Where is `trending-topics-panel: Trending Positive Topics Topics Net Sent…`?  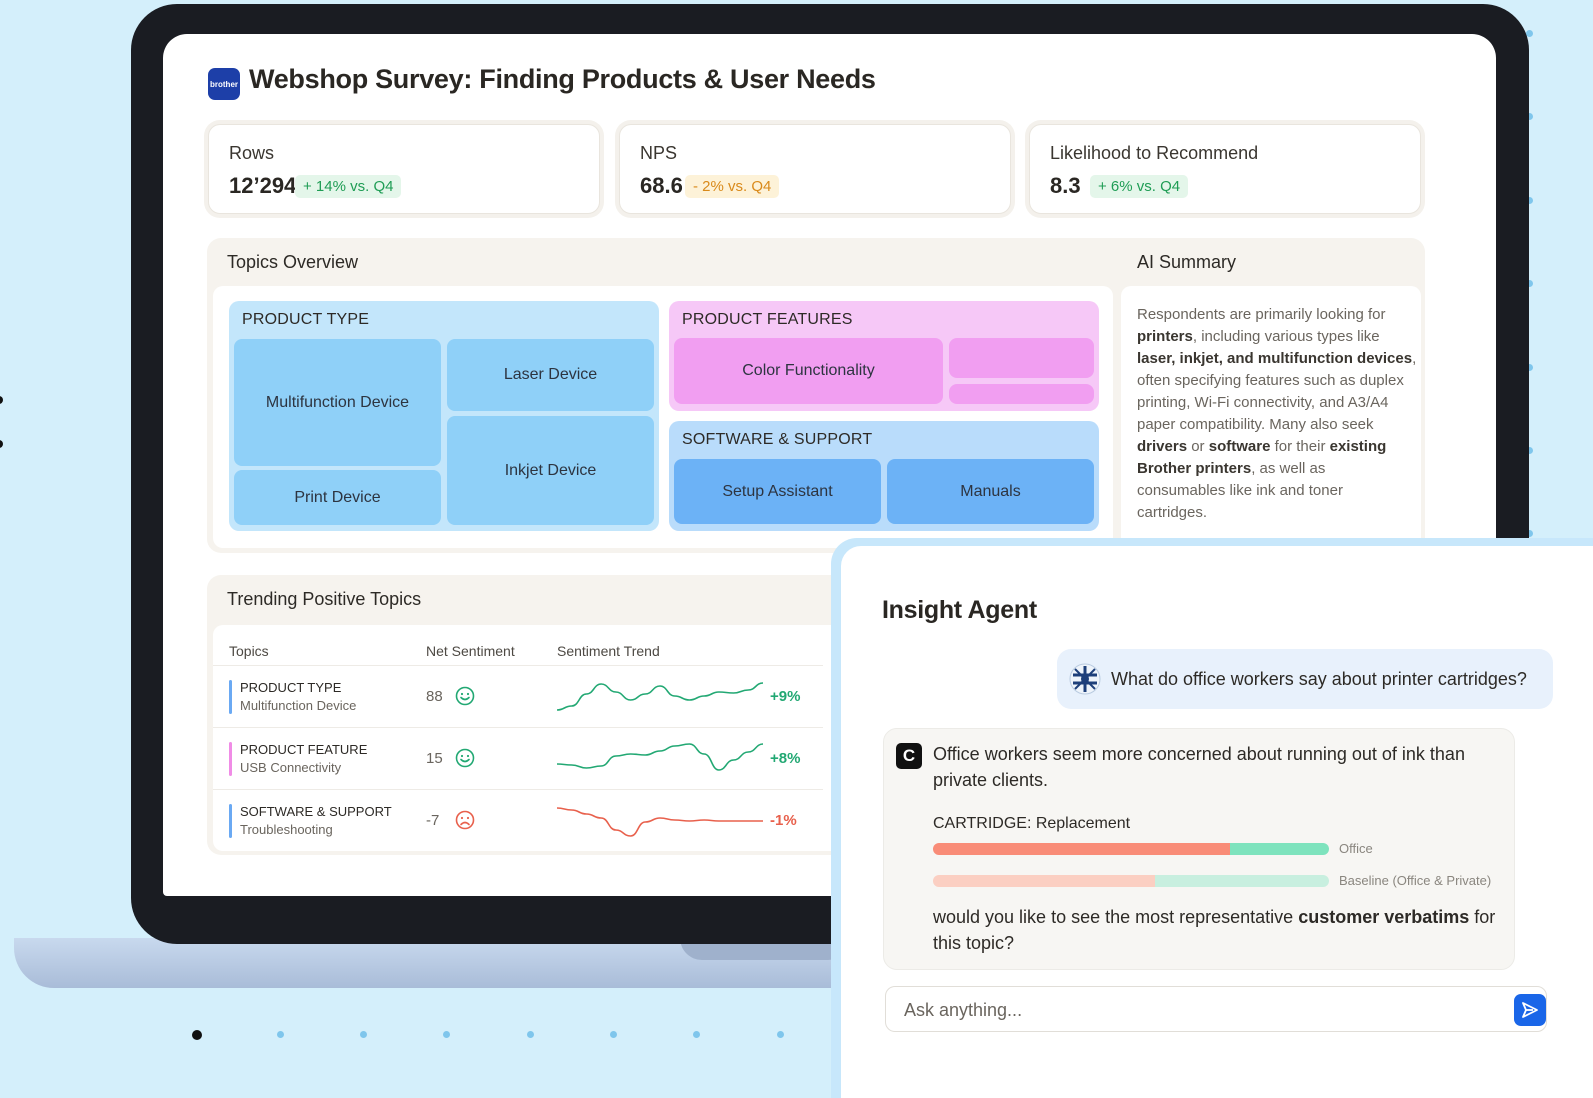 trending-topics-panel: Trending Positive Topics Topics Net Sent… is located at coordinates (557, 715).